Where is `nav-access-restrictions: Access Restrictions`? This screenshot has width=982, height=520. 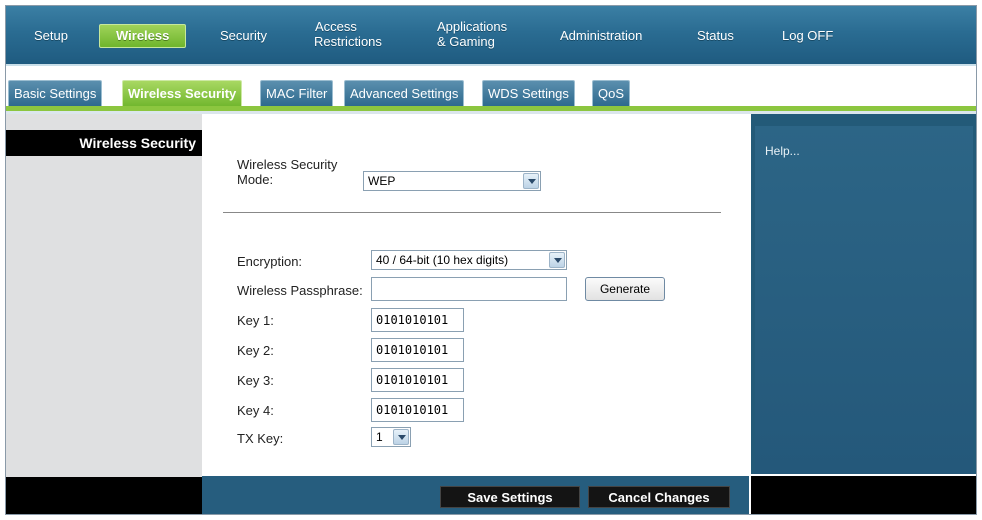 nav-access-restrictions: Access Restrictions is located at coordinates (348, 34).